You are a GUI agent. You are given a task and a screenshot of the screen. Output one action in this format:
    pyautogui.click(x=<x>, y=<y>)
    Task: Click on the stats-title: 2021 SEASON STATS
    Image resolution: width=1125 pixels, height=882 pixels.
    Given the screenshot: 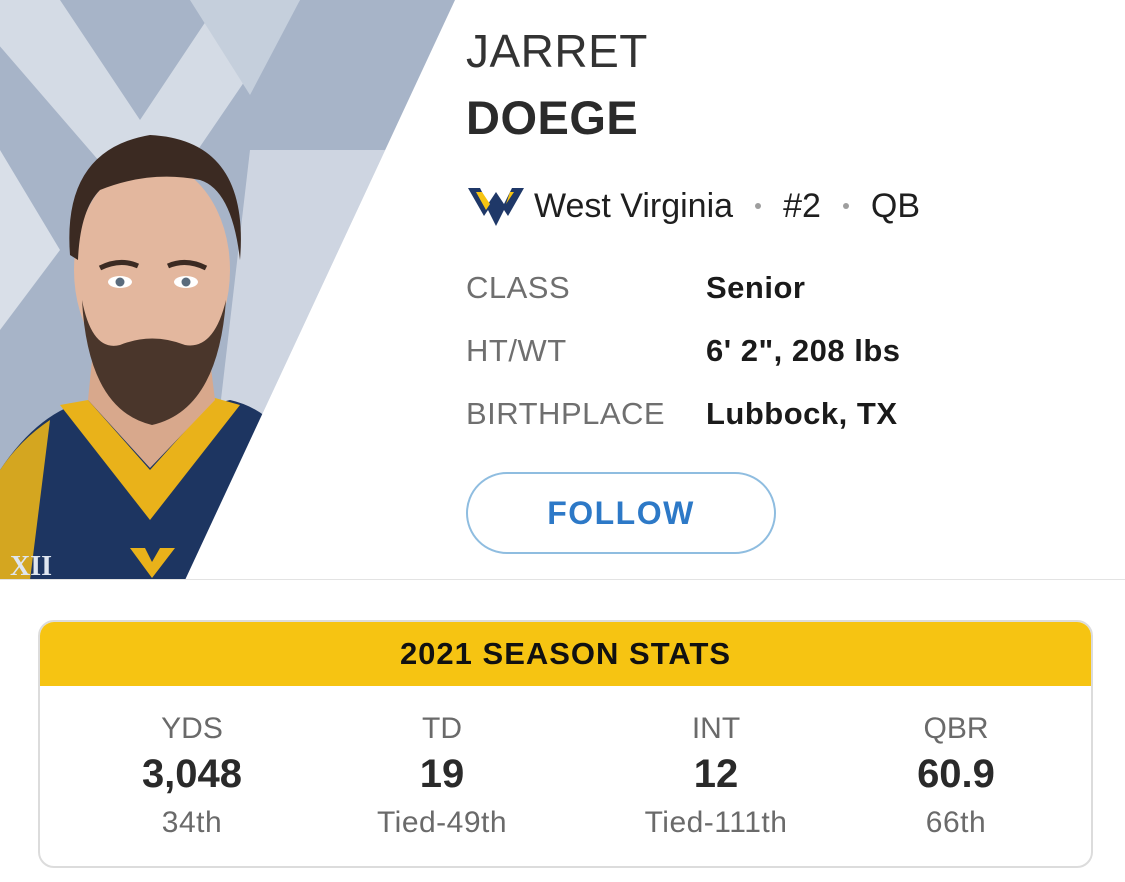 What is the action you would take?
    pyautogui.click(x=565, y=654)
    